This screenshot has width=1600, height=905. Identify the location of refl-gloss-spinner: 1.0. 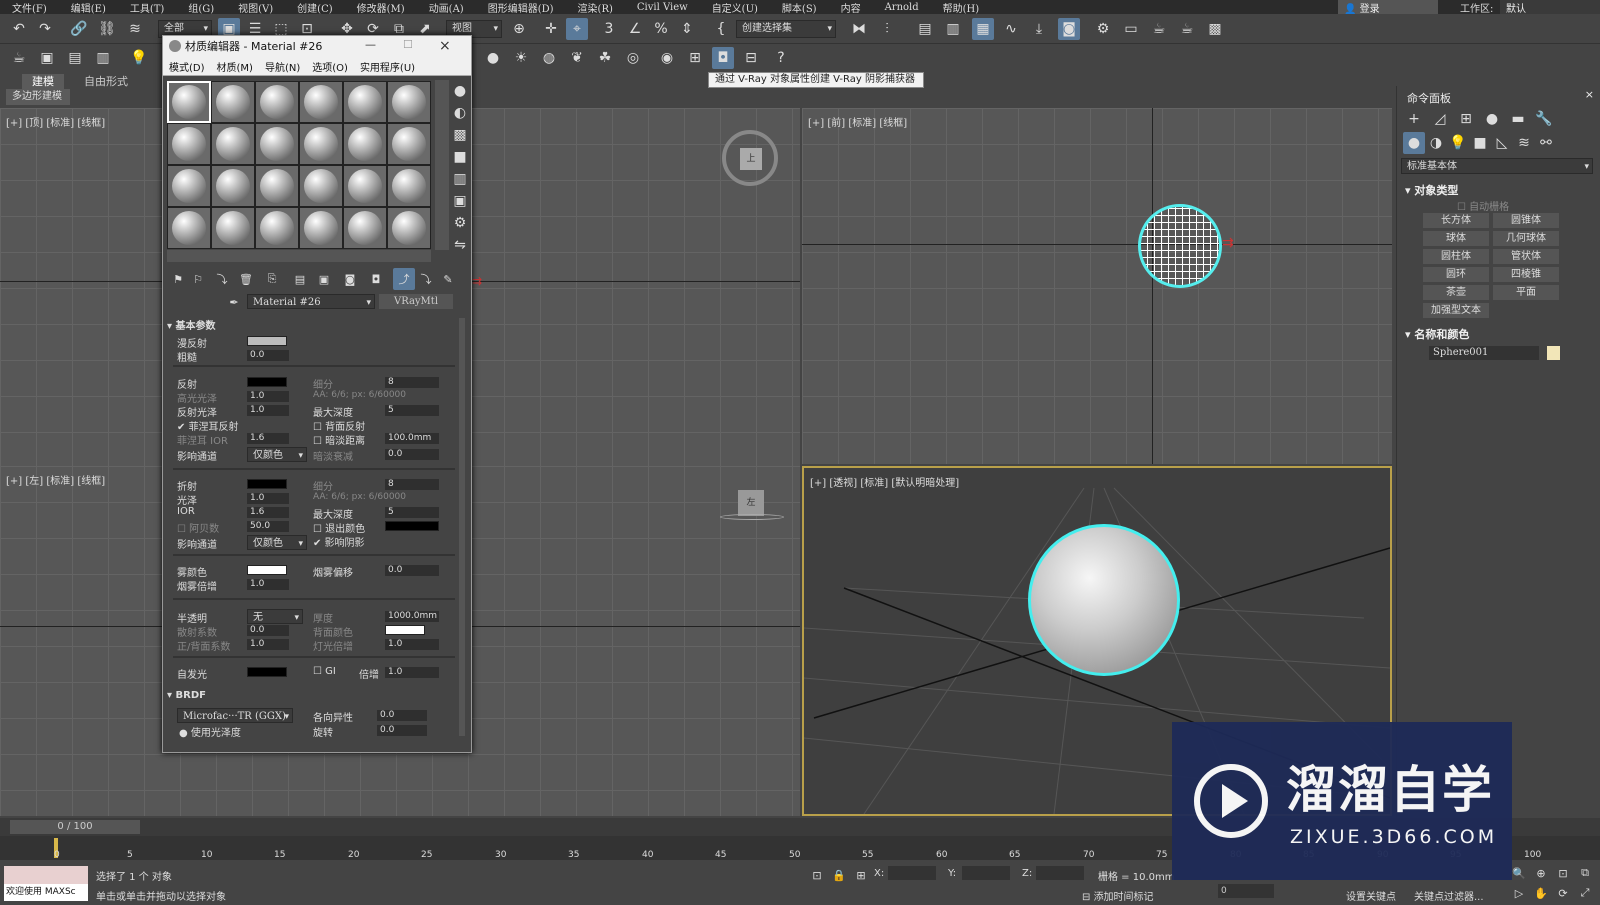
(268, 410).